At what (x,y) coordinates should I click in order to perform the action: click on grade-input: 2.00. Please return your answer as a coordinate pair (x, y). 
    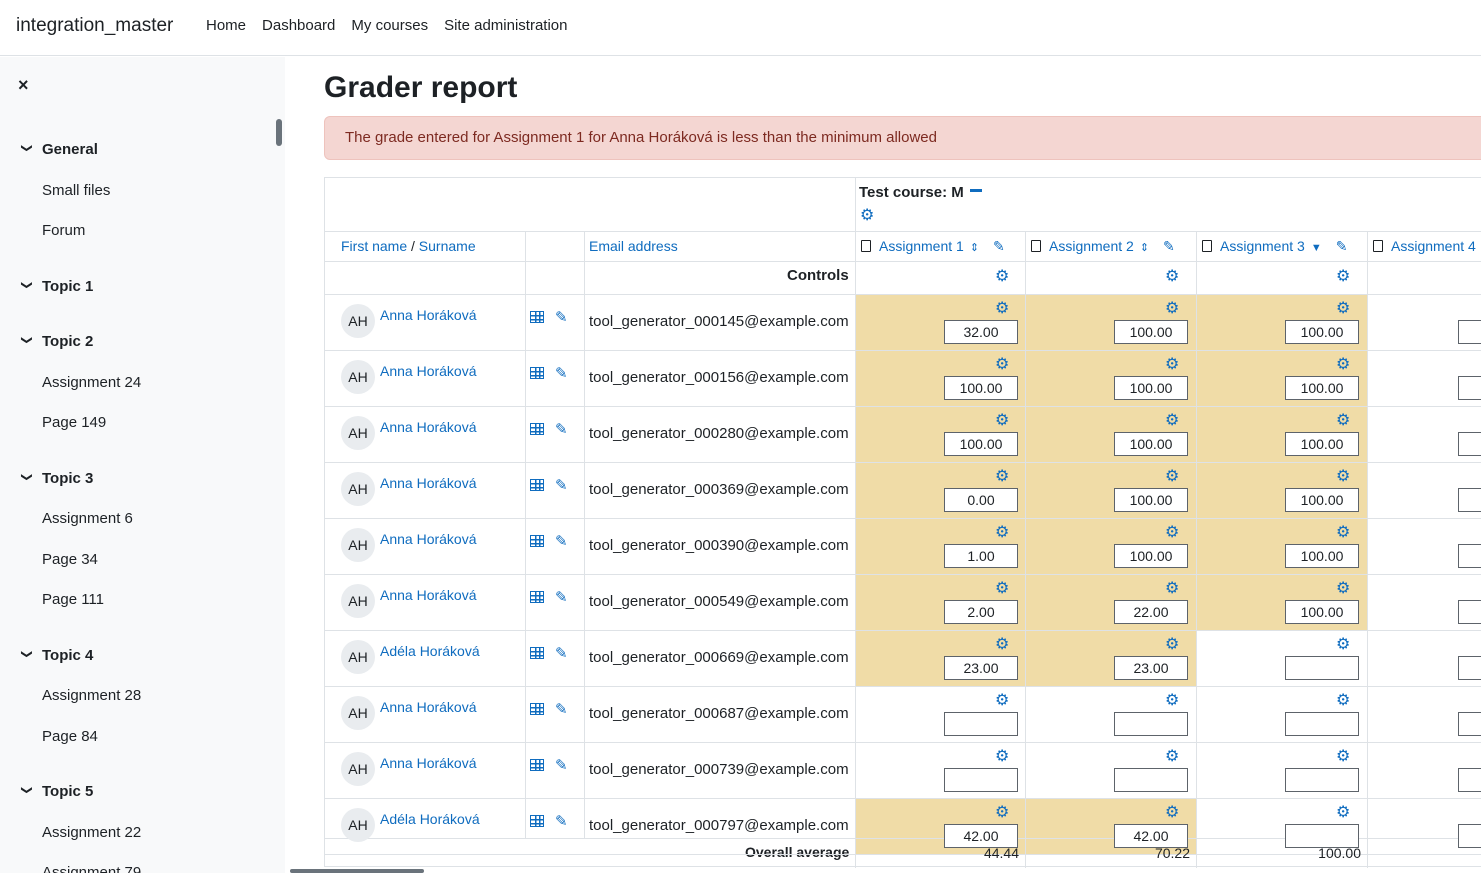
    Looking at the image, I should click on (981, 612).